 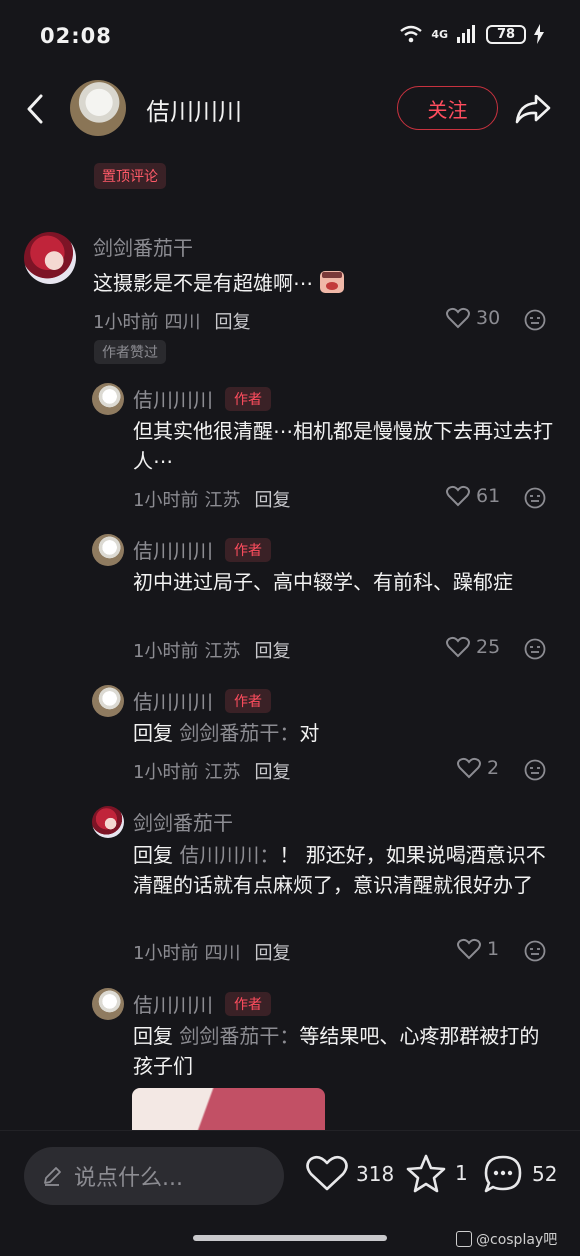 What do you see at coordinates (343, 733) in the screenshot?
I see `comment-text: 回复 剑剑番茄干：对` at bounding box center [343, 733].